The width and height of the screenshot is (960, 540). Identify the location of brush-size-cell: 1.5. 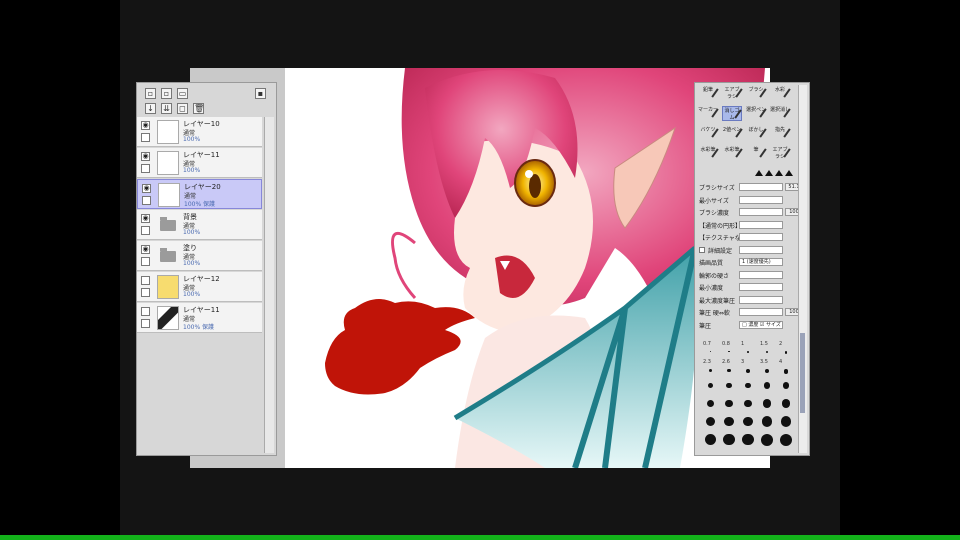
(767, 349).